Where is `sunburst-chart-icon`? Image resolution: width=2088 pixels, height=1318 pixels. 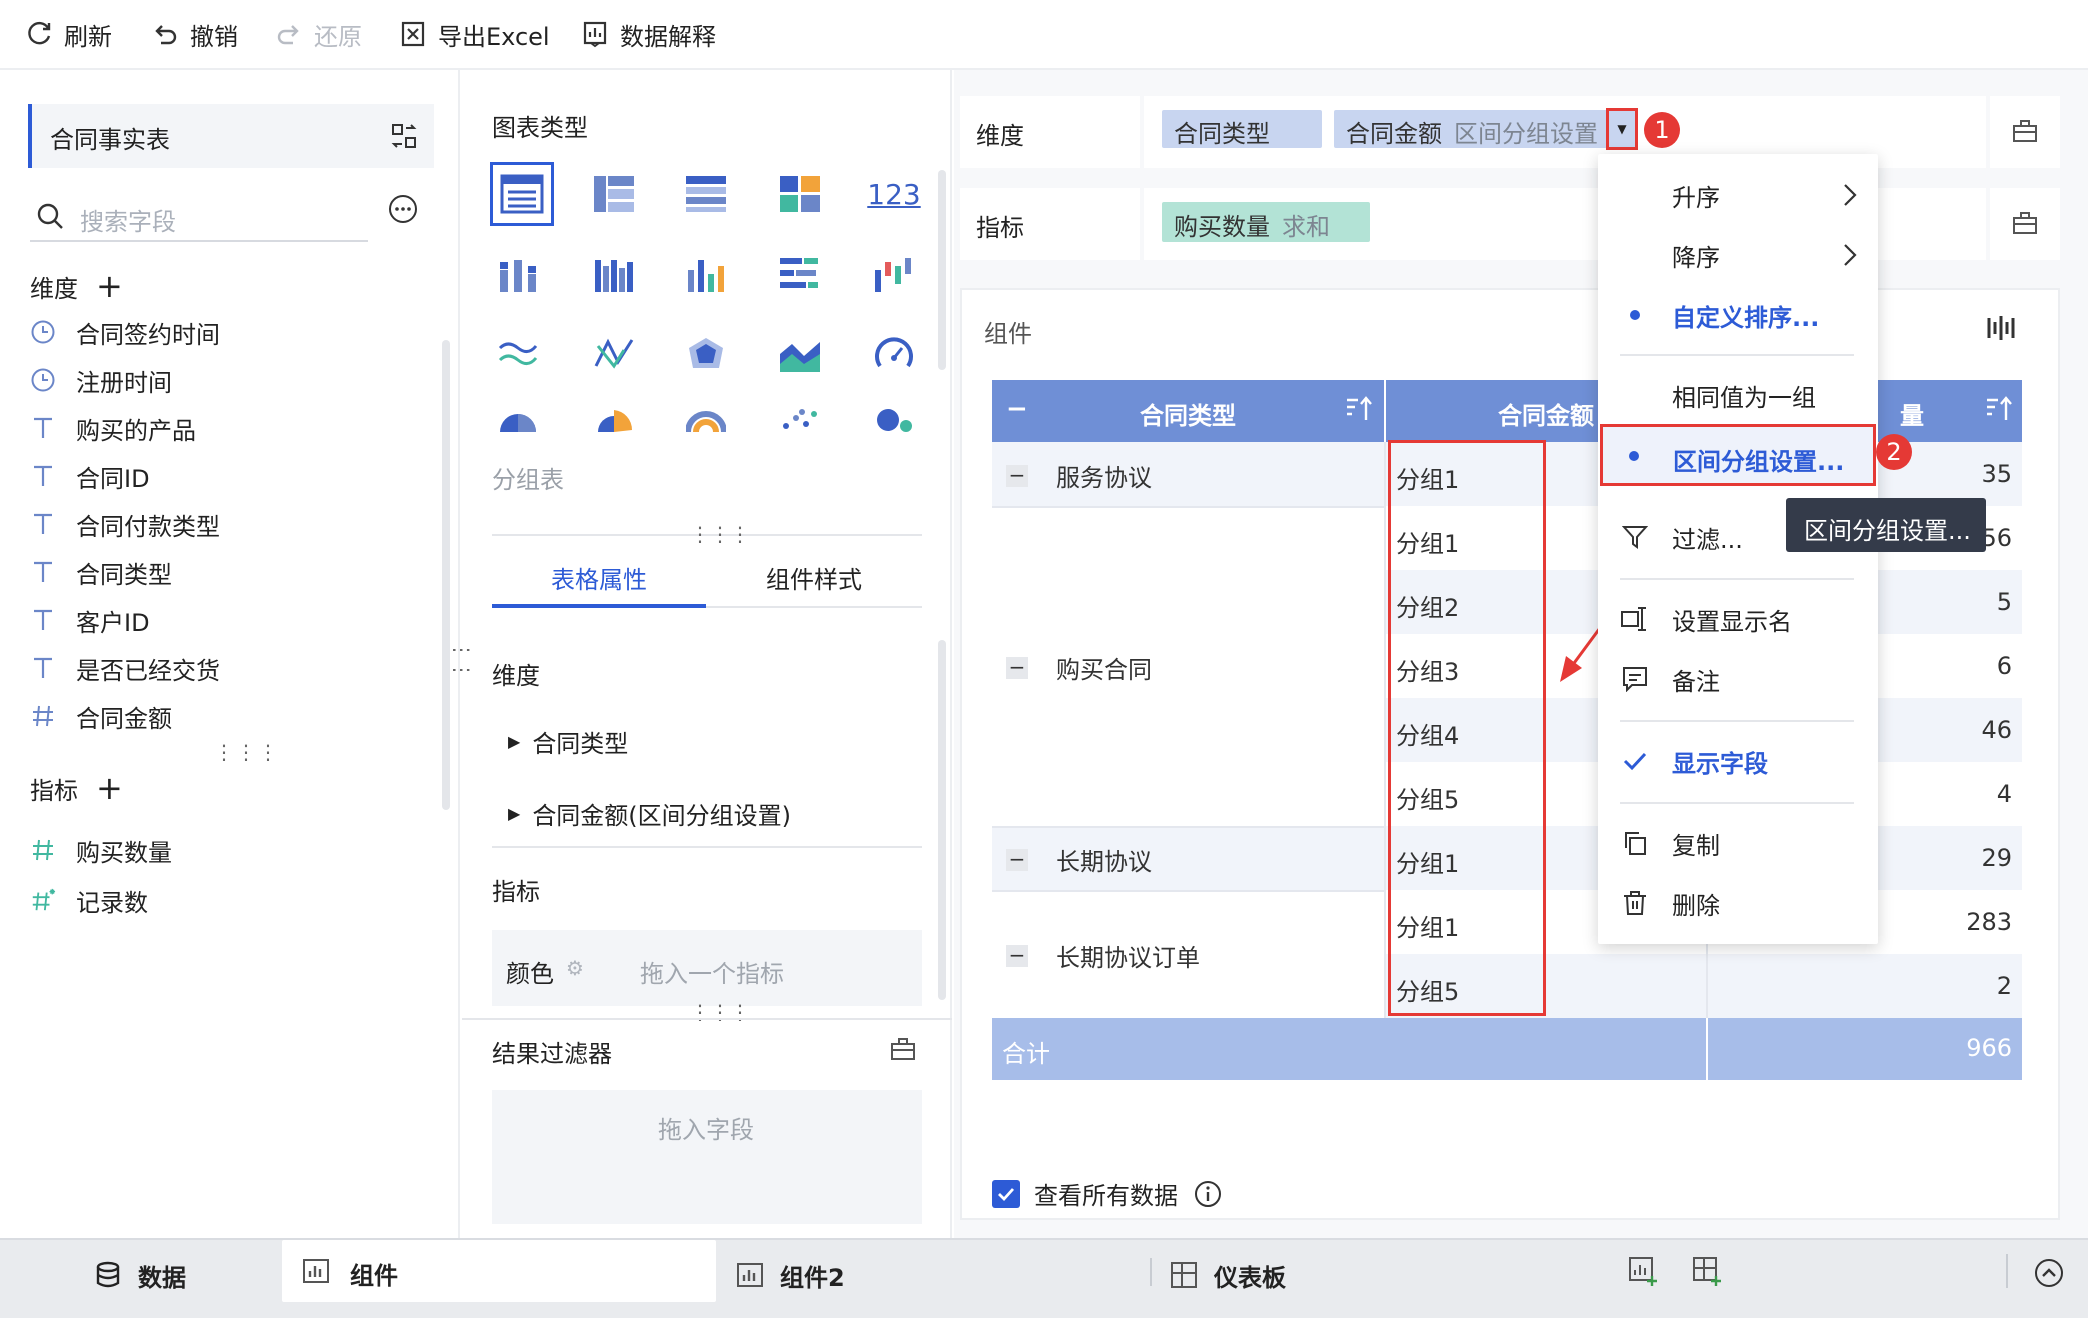
sunburst-chart-icon is located at coordinates (706, 420).